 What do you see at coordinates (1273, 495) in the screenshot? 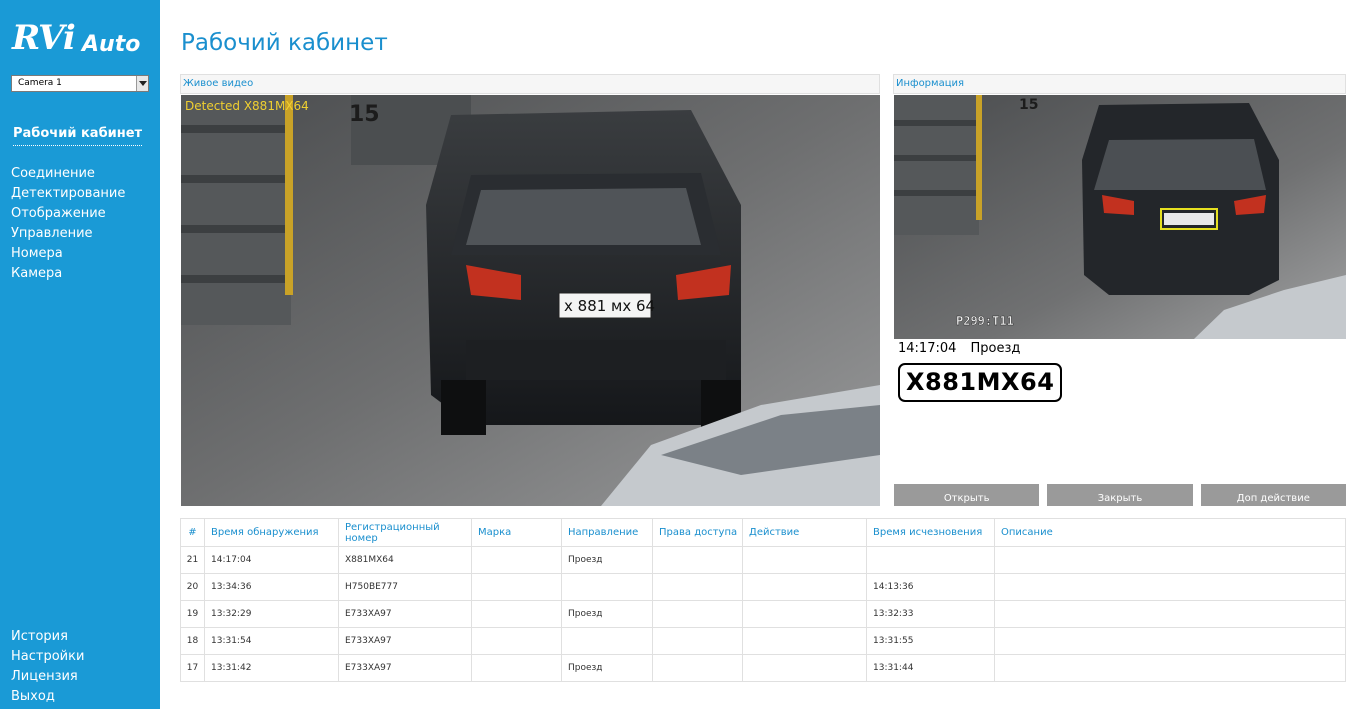
I see `extra-action-button: Доп действие` at bounding box center [1273, 495].